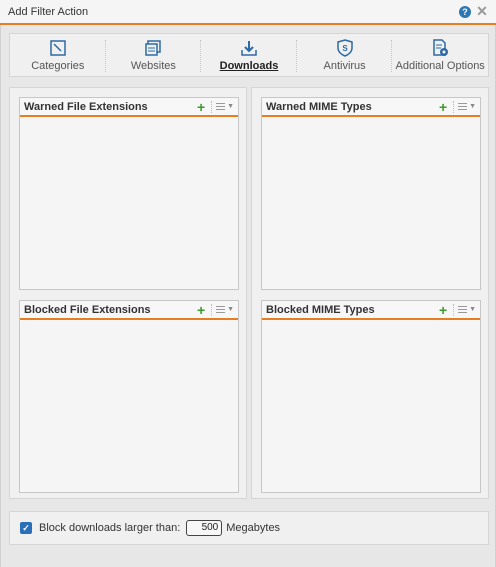 This screenshot has height=567, width=496. What do you see at coordinates (319, 106) in the screenshot?
I see `panel-title: Warned MIME Types` at bounding box center [319, 106].